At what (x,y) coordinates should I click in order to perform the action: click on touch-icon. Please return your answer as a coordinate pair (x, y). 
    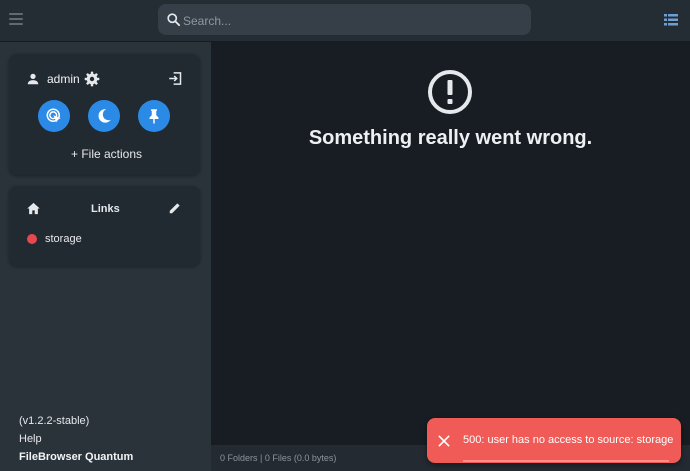
    Looking at the image, I should click on (53, 115).